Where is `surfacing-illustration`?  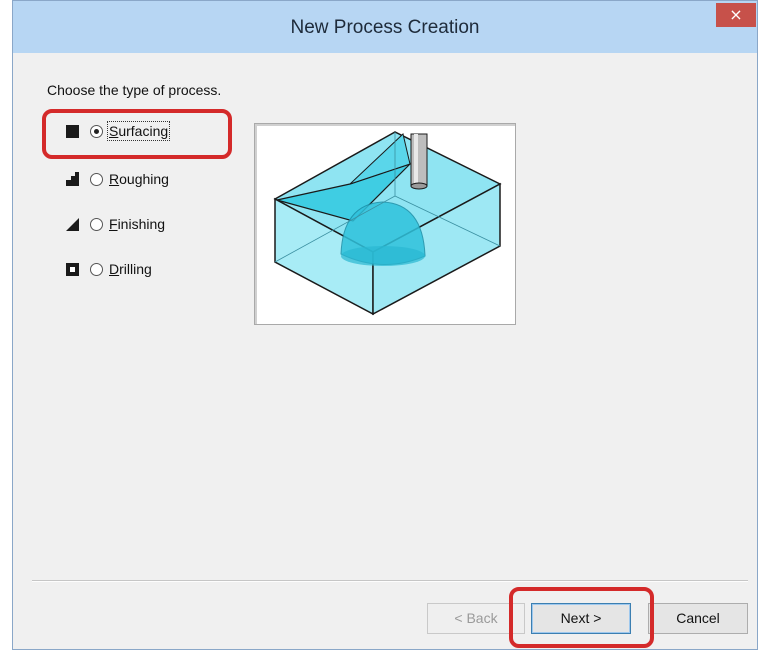
surfacing-illustration is located at coordinates (387, 223).